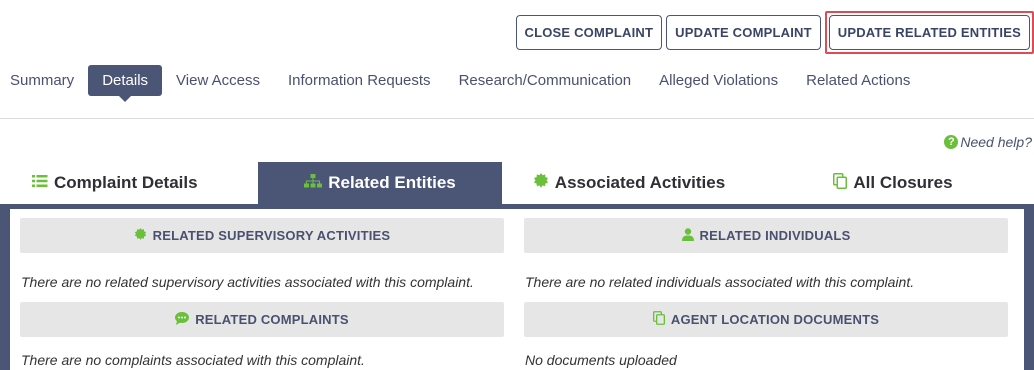  What do you see at coordinates (44, 80) in the screenshot?
I see `tab-summary: Summary` at bounding box center [44, 80].